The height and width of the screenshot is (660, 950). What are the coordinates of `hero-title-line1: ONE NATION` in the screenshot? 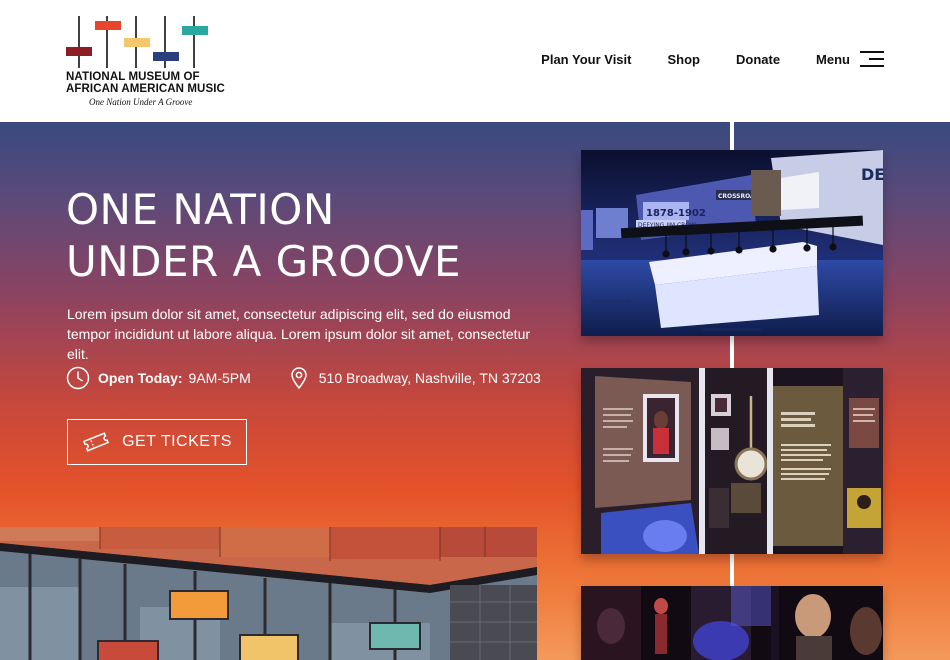 It's located at (200, 209).